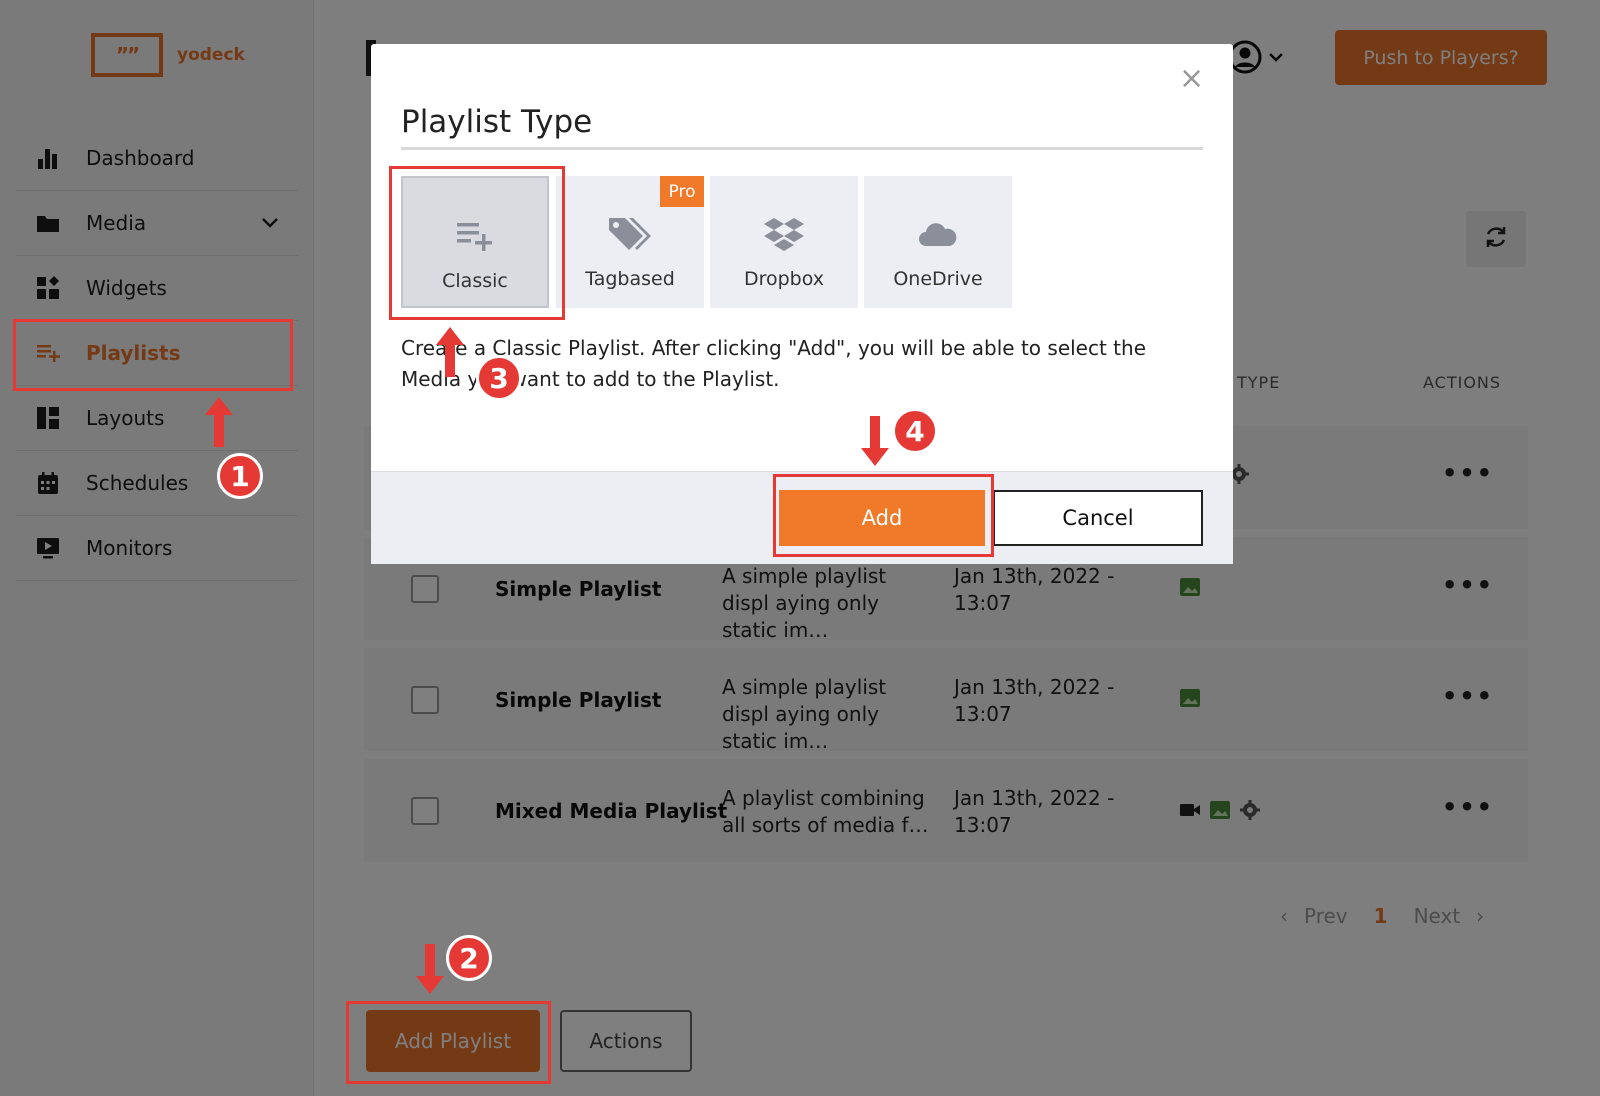 The width and height of the screenshot is (1600, 1096). I want to click on type-label: Classic, so click(475, 281).